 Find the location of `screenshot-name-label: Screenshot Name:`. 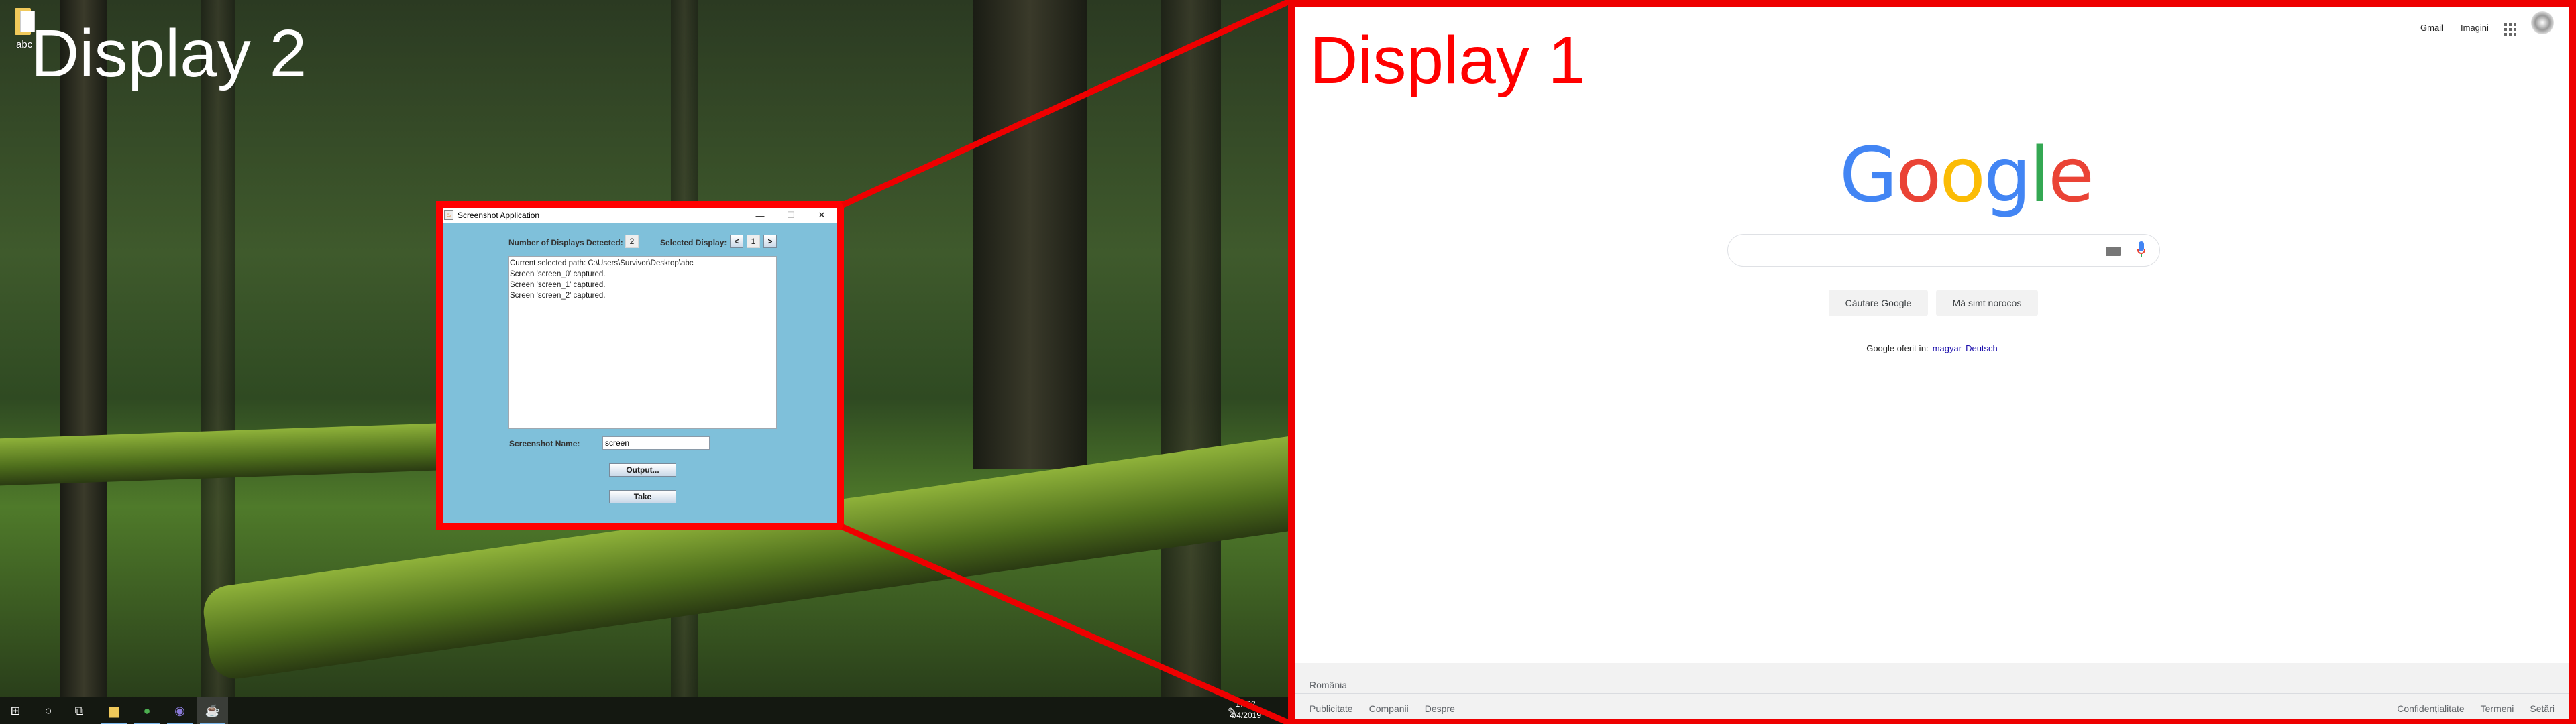

screenshot-name-label: Screenshot Name: is located at coordinates (544, 443).